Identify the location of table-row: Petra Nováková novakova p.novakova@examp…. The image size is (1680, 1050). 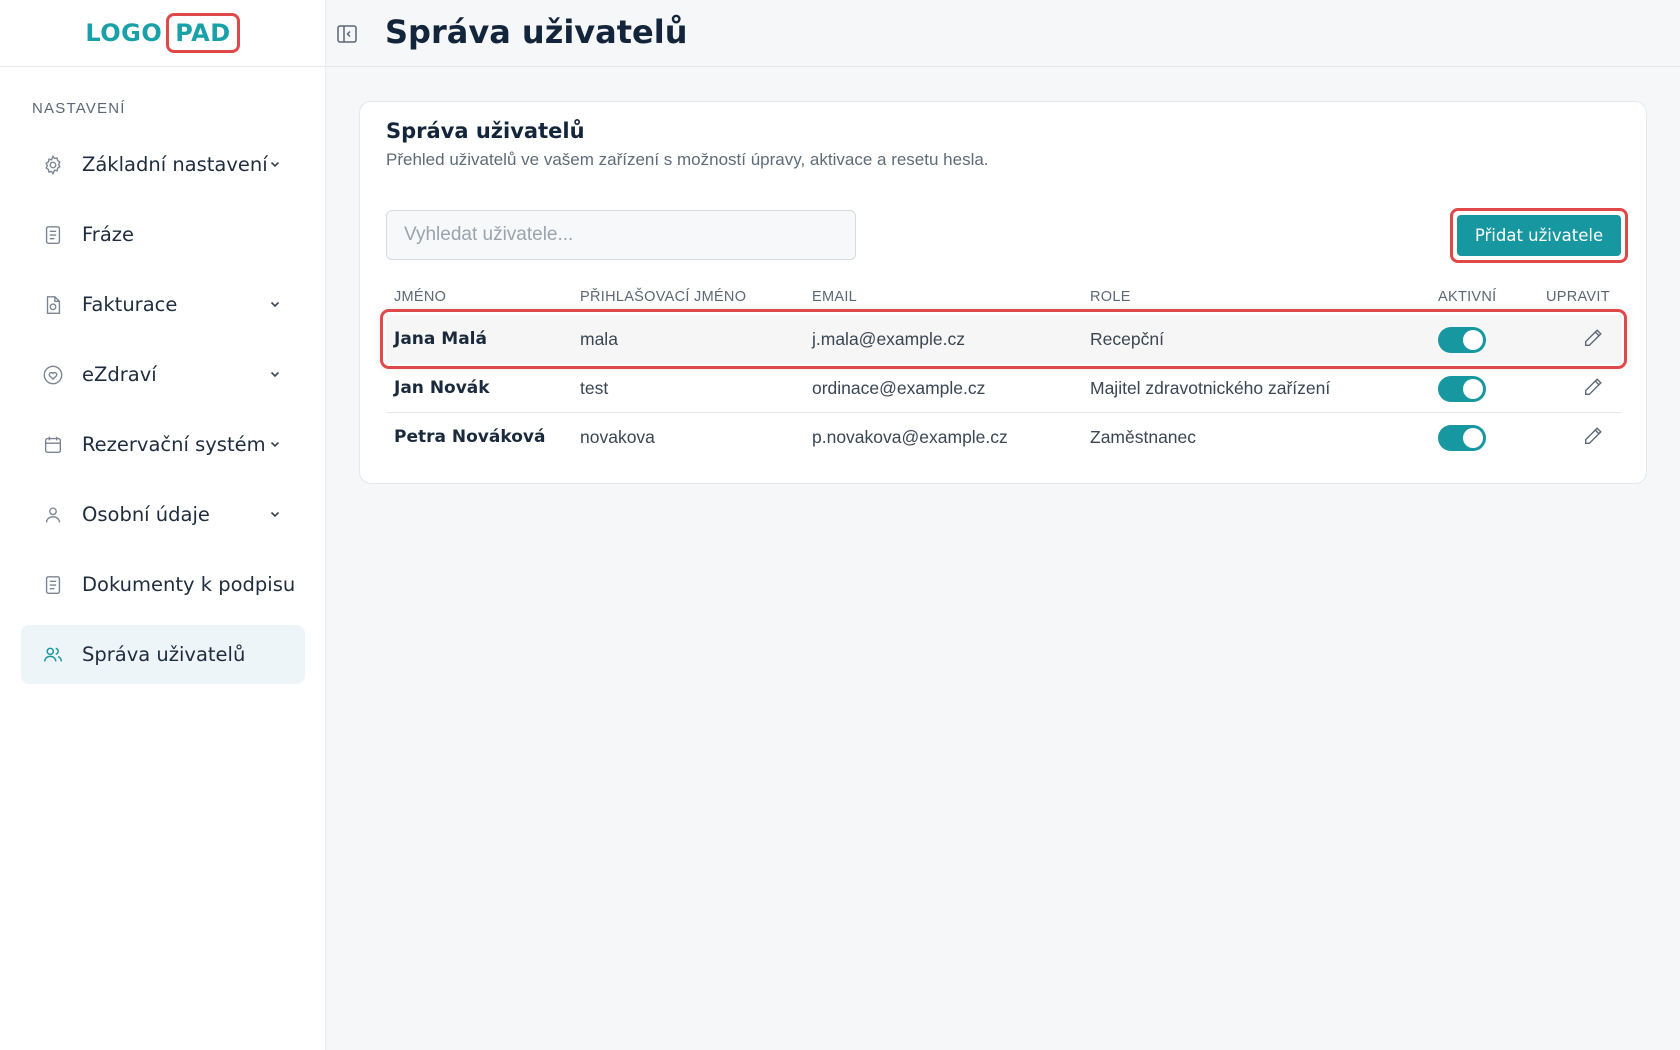
(1004, 437).